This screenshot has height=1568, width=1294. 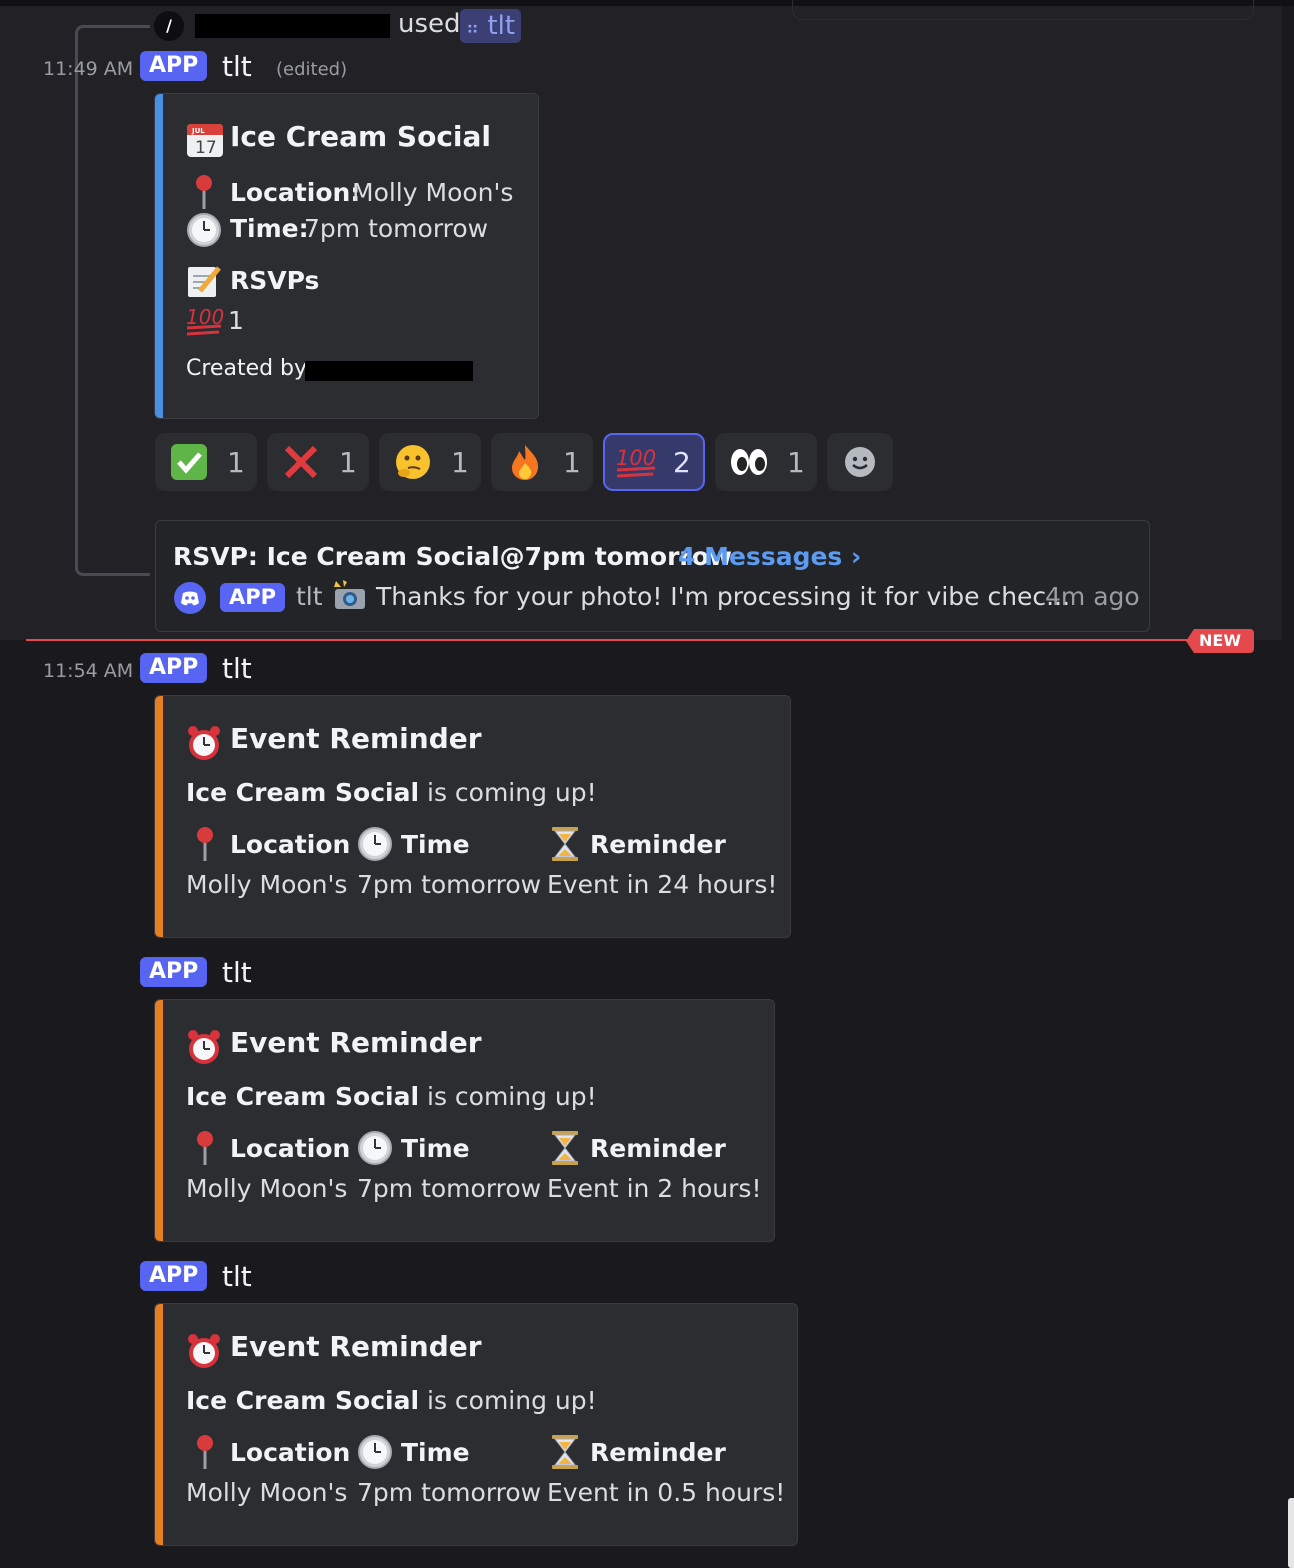 What do you see at coordinates (303, 1096) in the screenshot?
I see `event-name: Ice Cream Social` at bounding box center [303, 1096].